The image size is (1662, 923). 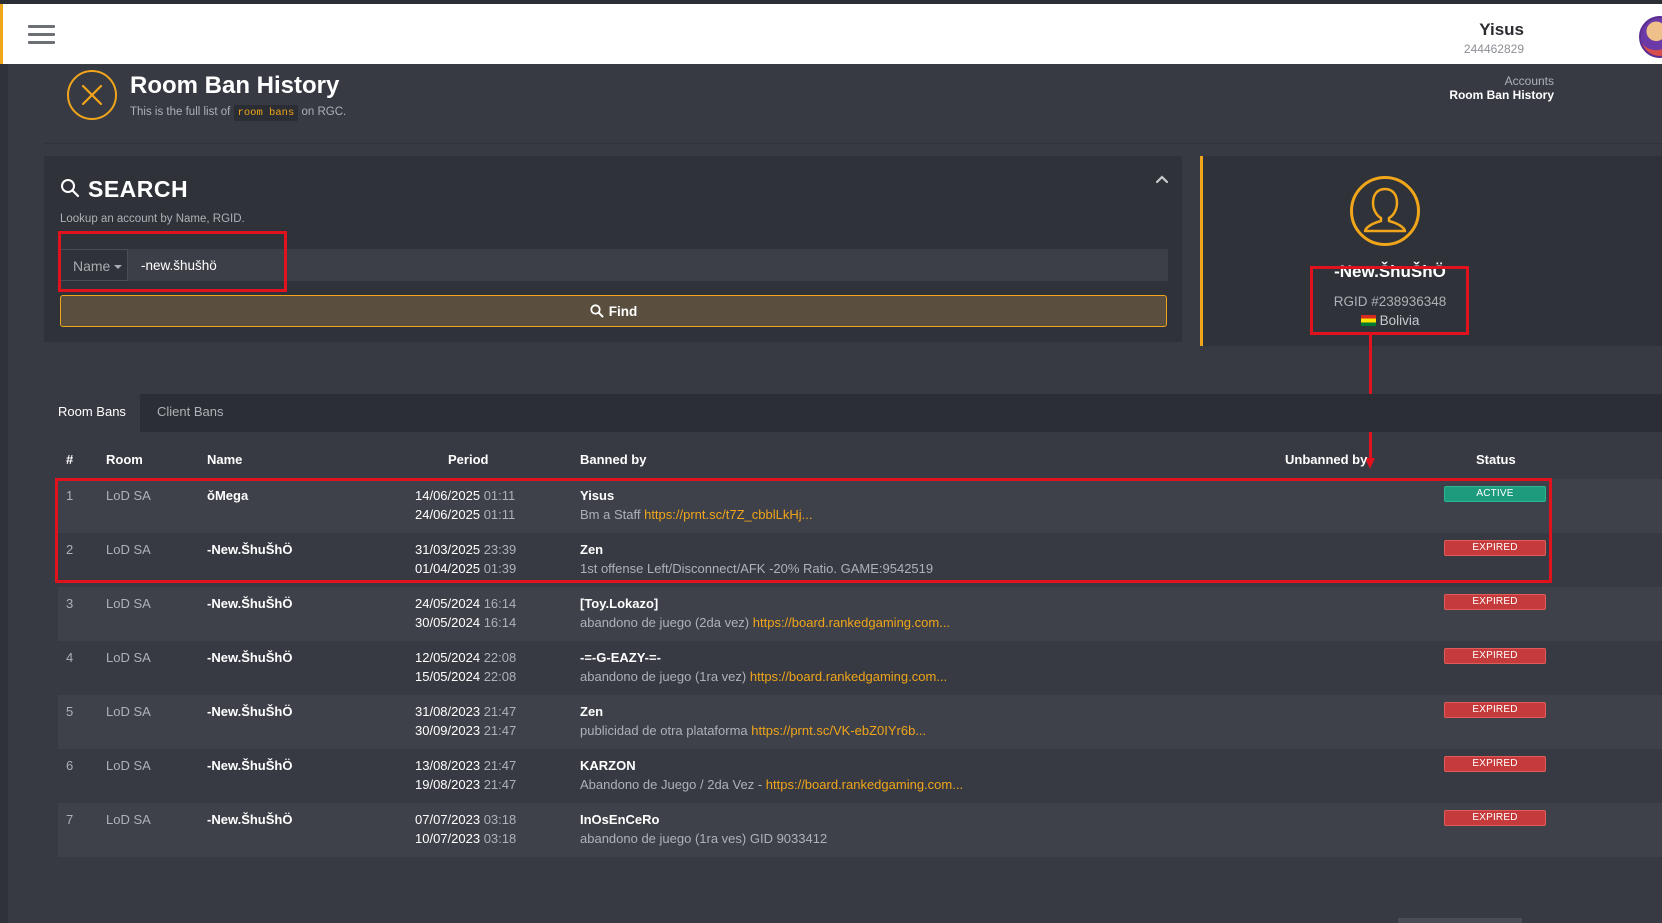 I want to click on tabs-bar: Room Bans Client Bans, so click(x=853, y=413).